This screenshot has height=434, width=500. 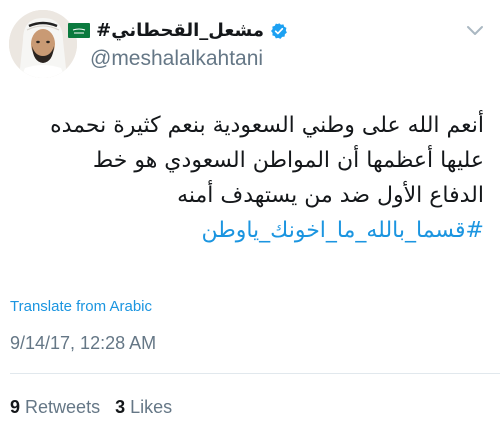 What do you see at coordinates (255, 373) in the screenshot?
I see `divider` at bounding box center [255, 373].